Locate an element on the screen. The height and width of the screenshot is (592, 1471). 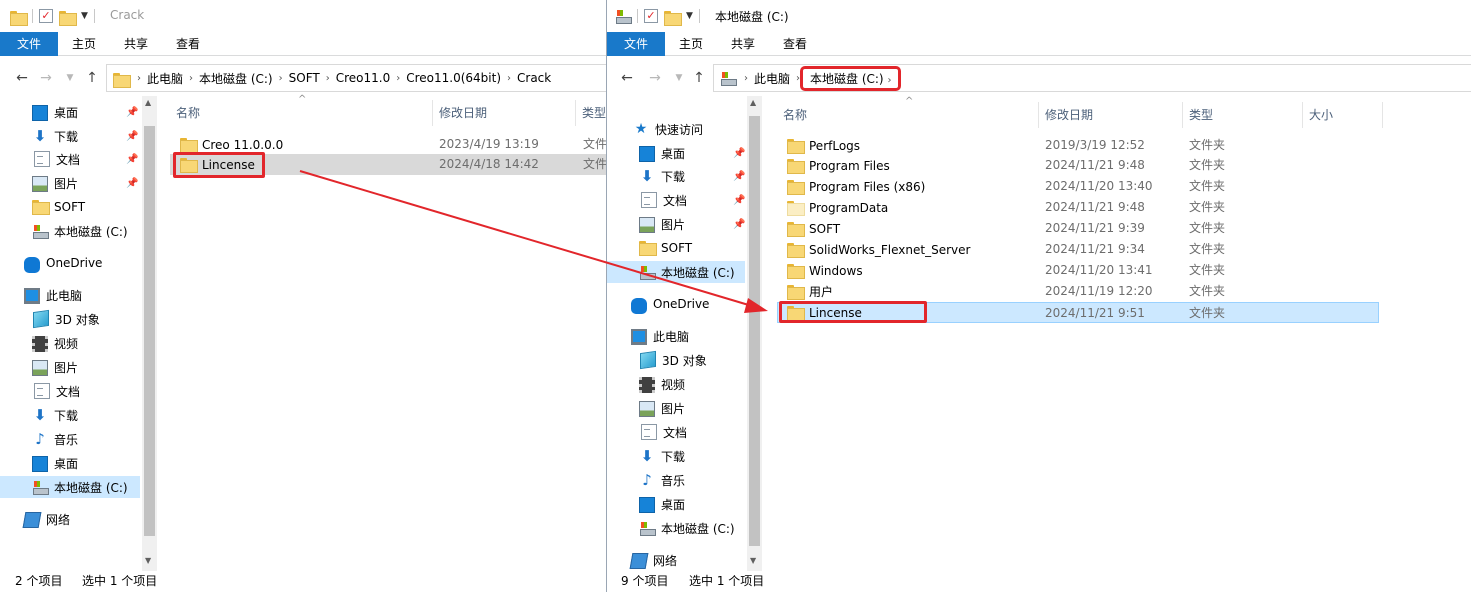
file-row: Windows 2024/11/20 13:41 文件夹 is located at coordinates (1078, 270).